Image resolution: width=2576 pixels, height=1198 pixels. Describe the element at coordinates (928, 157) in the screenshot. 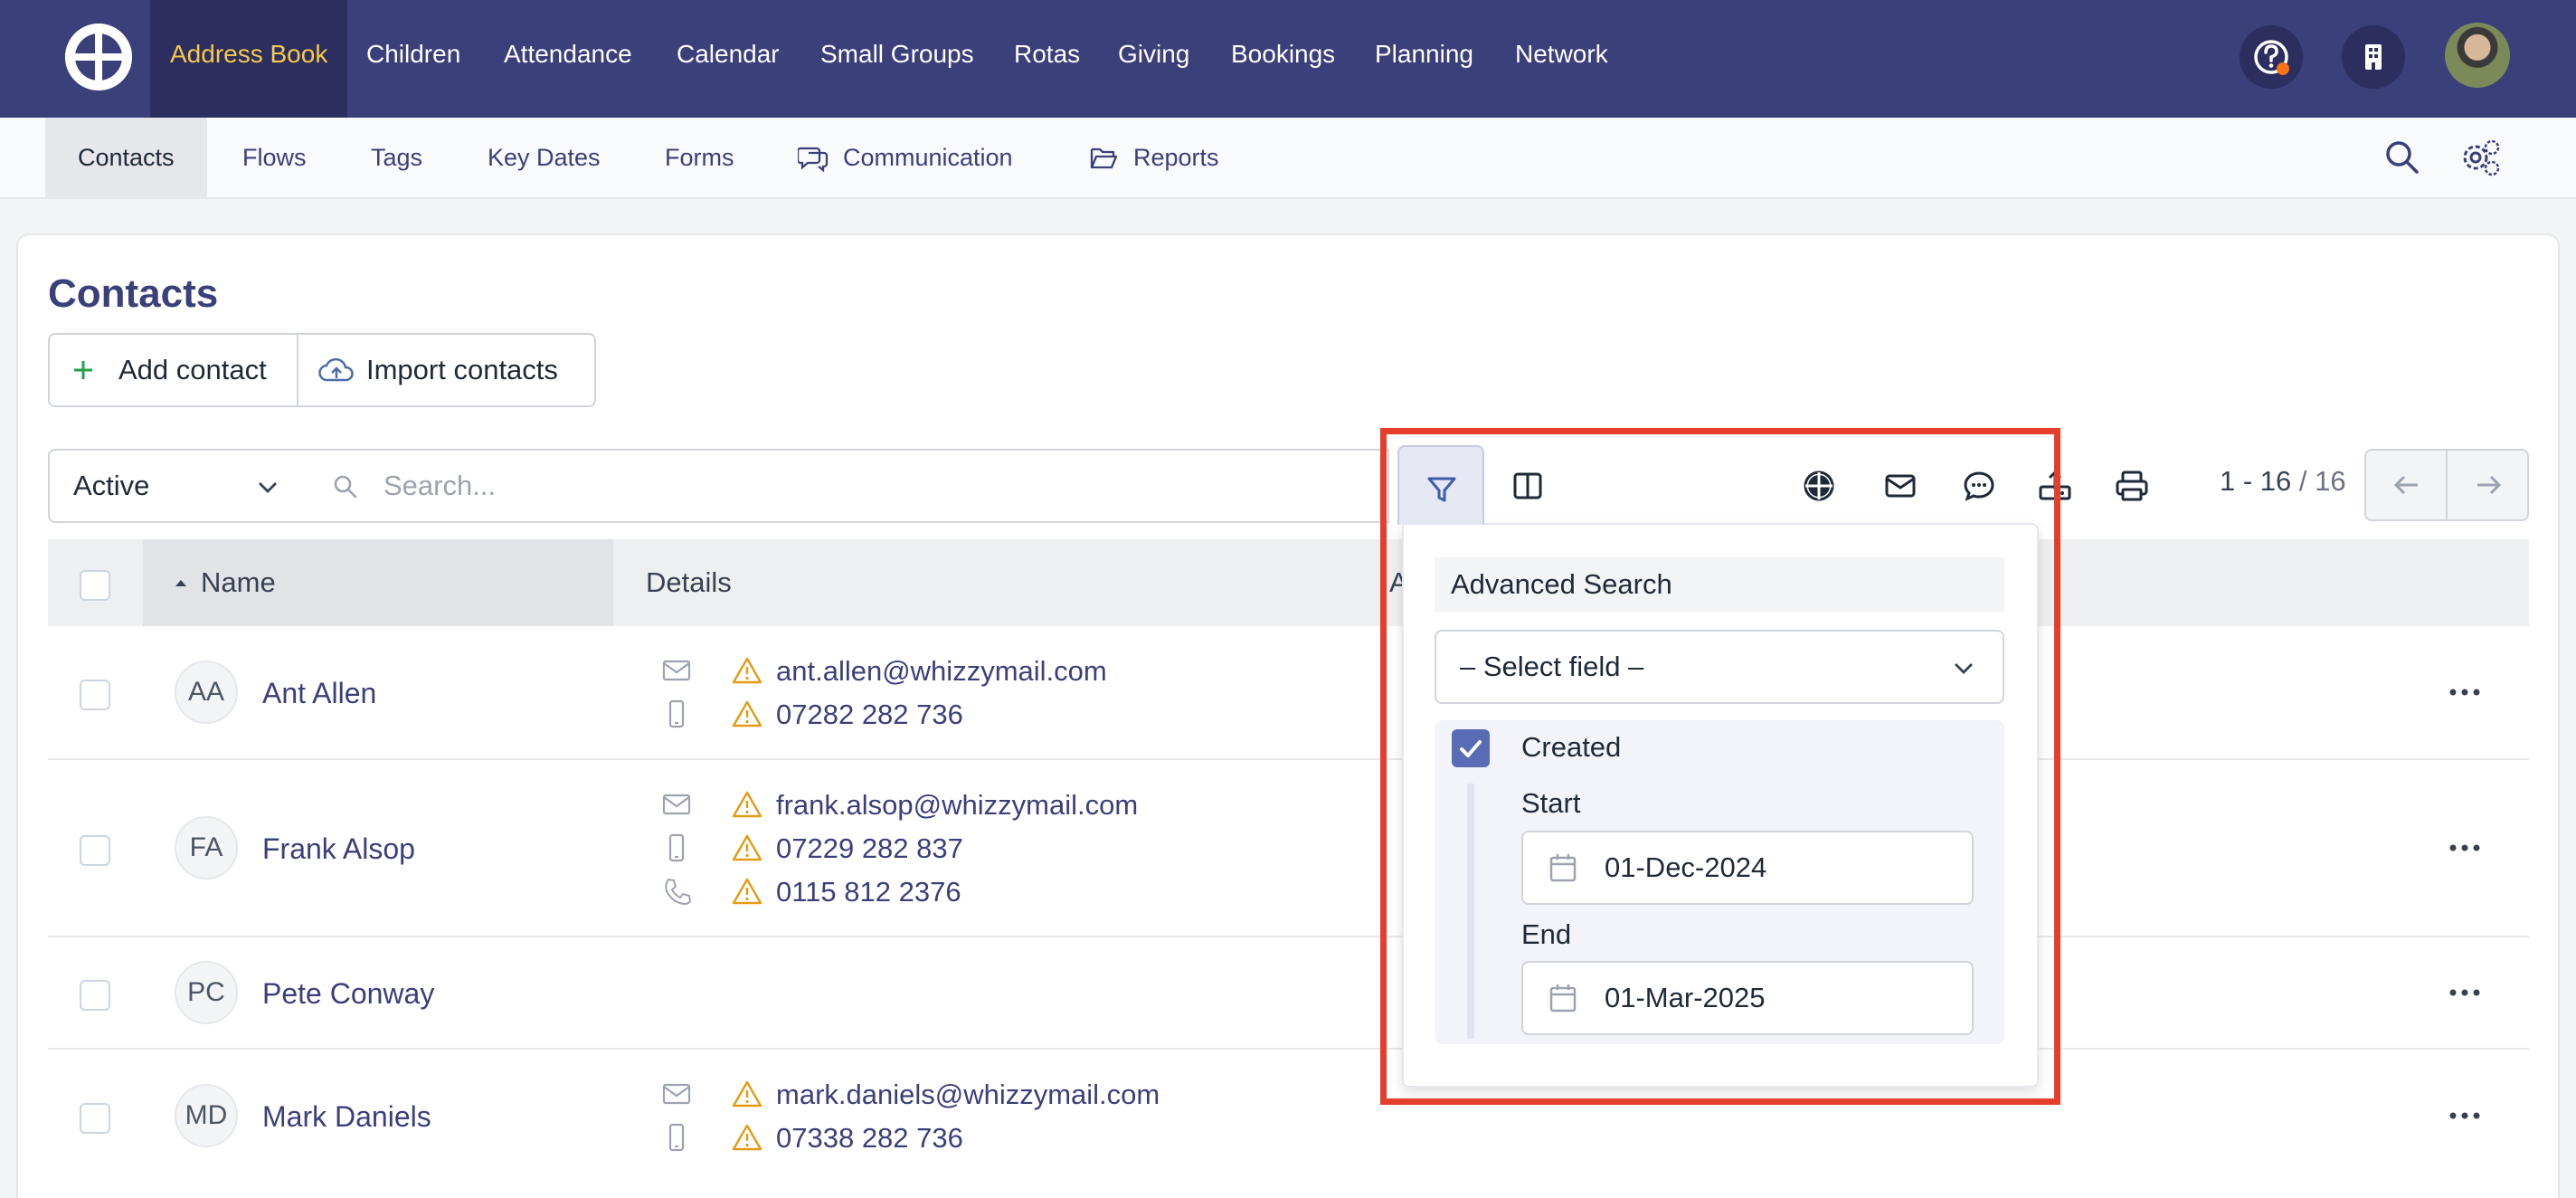

I see `tab-communication: Communication` at that location.